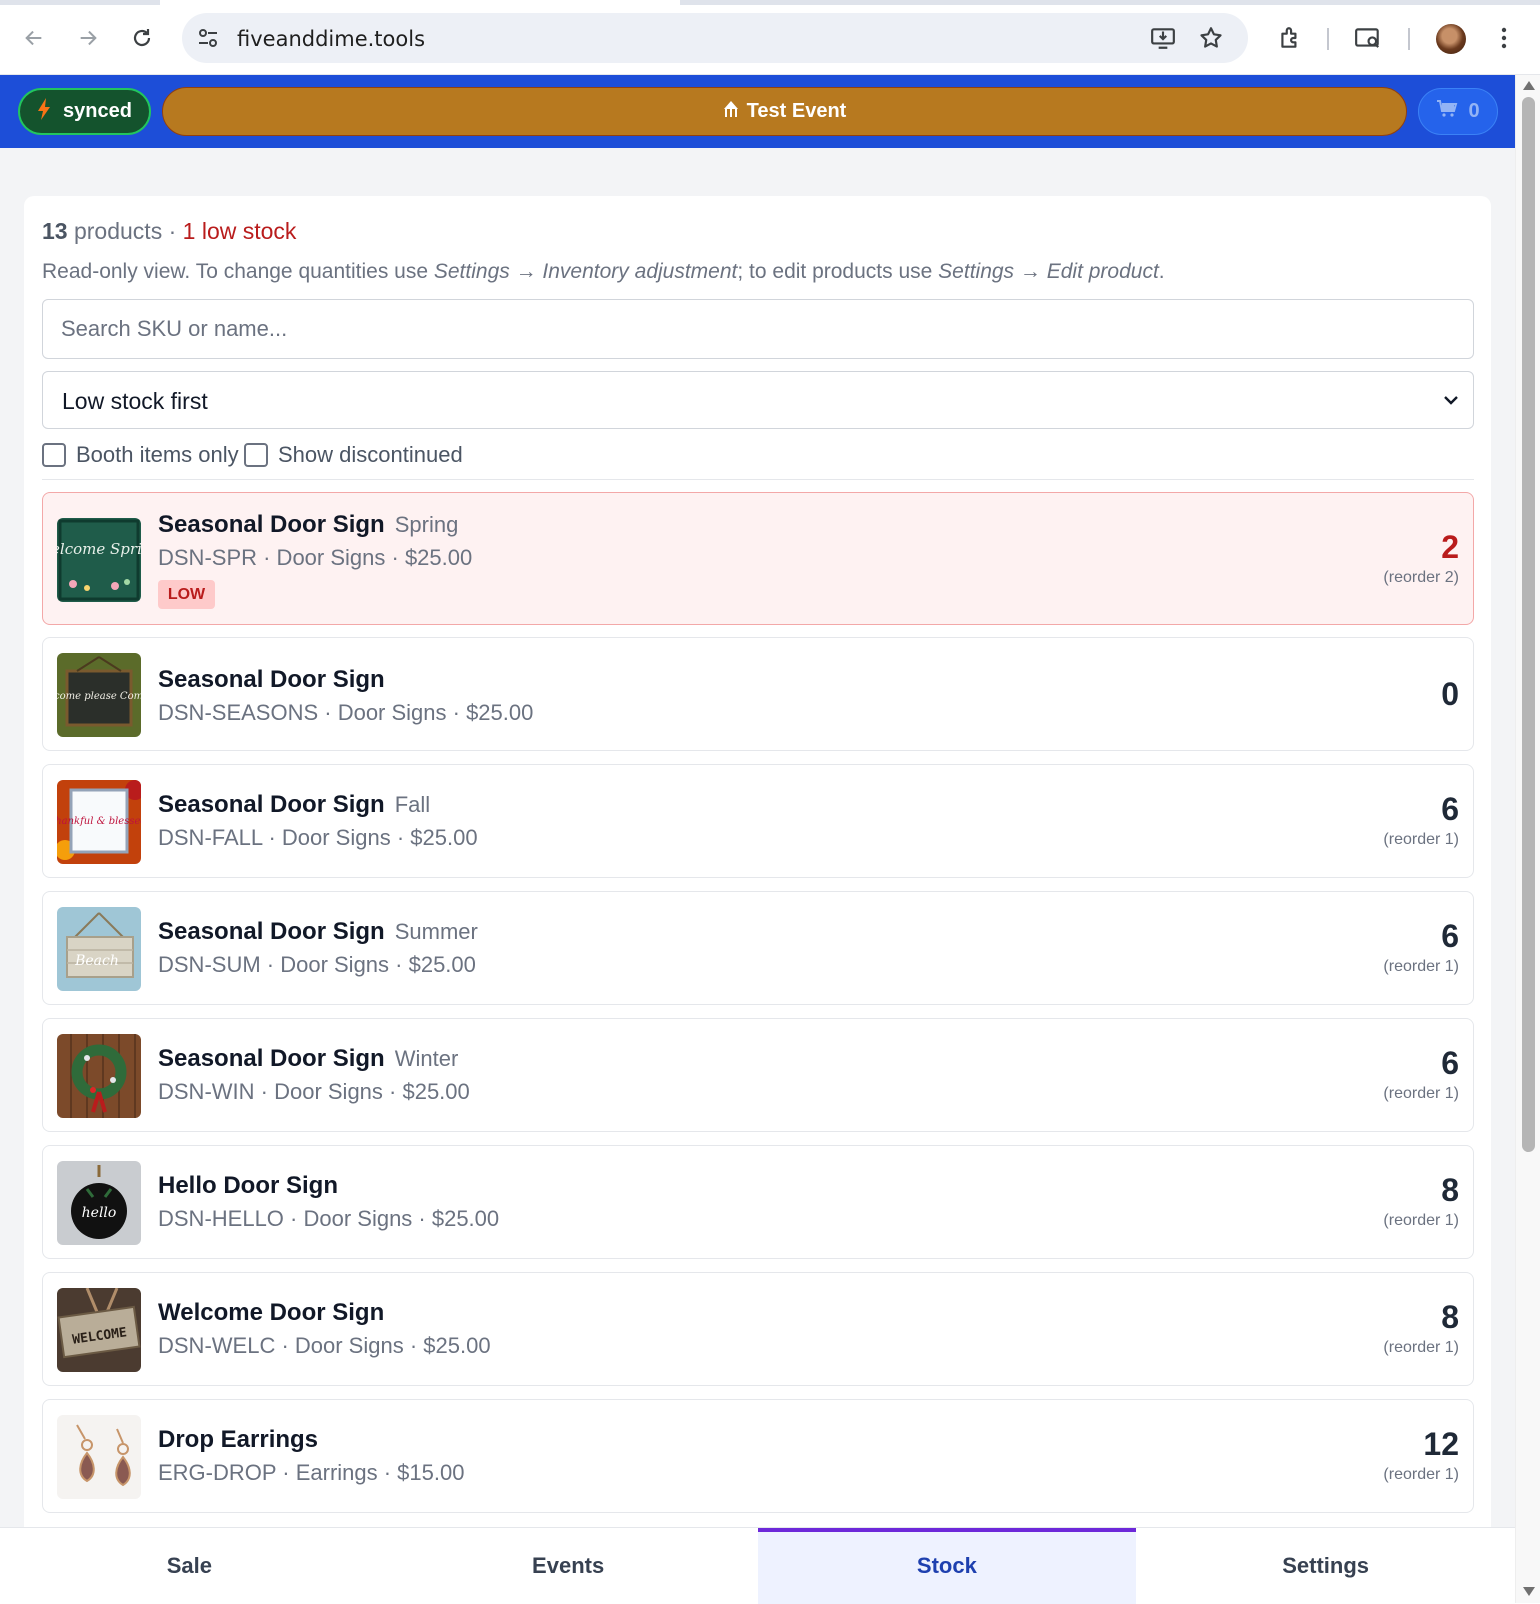  What do you see at coordinates (135, 401) in the screenshot?
I see `sort-value: Low stock first` at bounding box center [135, 401].